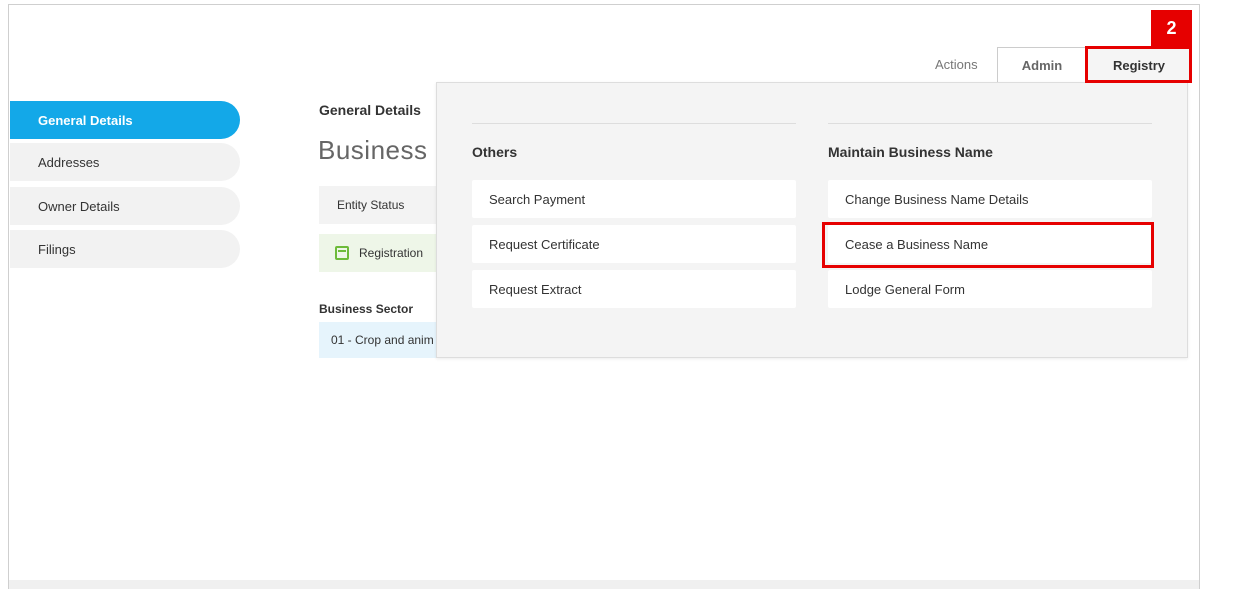 The height and width of the screenshot is (589, 1242). I want to click on tab-registry: Registry, so click(1139, 64).